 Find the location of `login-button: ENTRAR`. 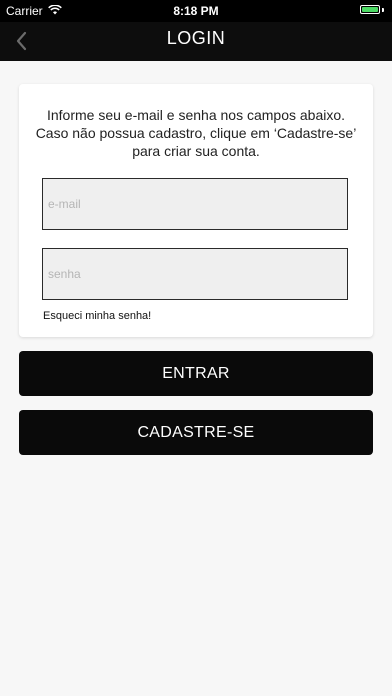

login-button: ENTRAR is located at coordinates (196, 373).